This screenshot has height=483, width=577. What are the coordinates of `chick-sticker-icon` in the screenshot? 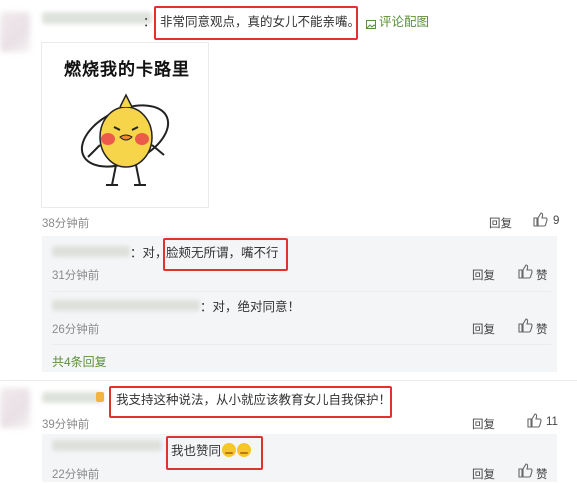 It's located at (125, 139).